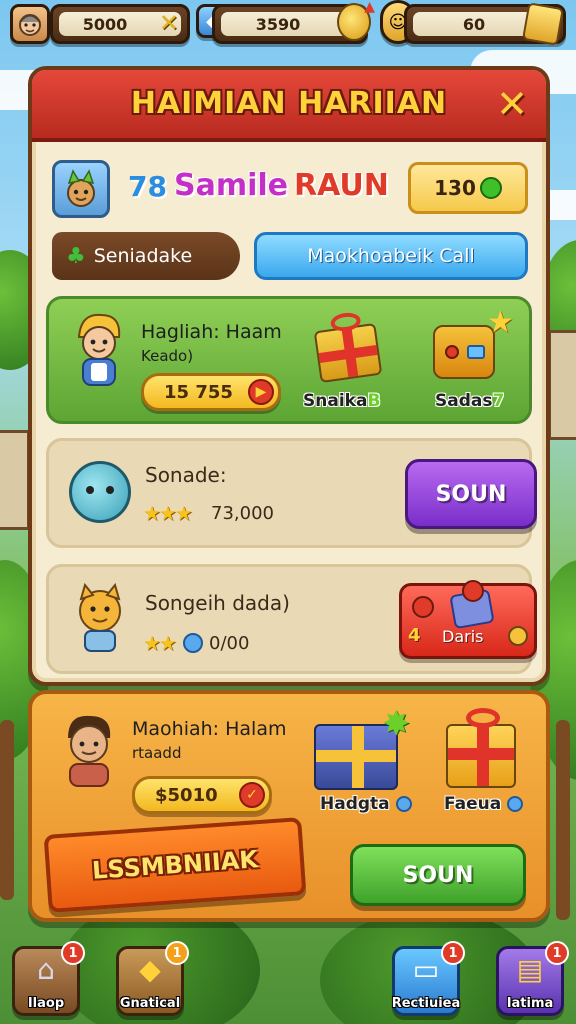 Image resolution: width=576 pixels, height=1024 pixels. I want to click on gift-box-icon, so click(348, 347).